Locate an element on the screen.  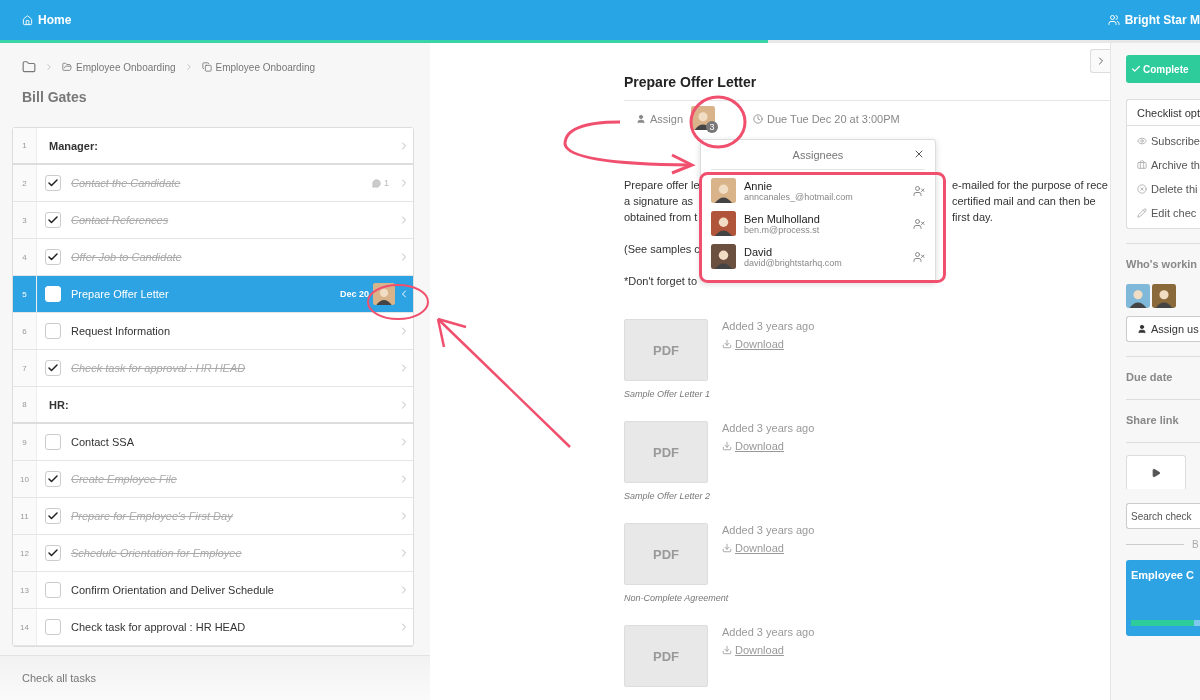
task-number: 13 is located at coordinates (25, 590).